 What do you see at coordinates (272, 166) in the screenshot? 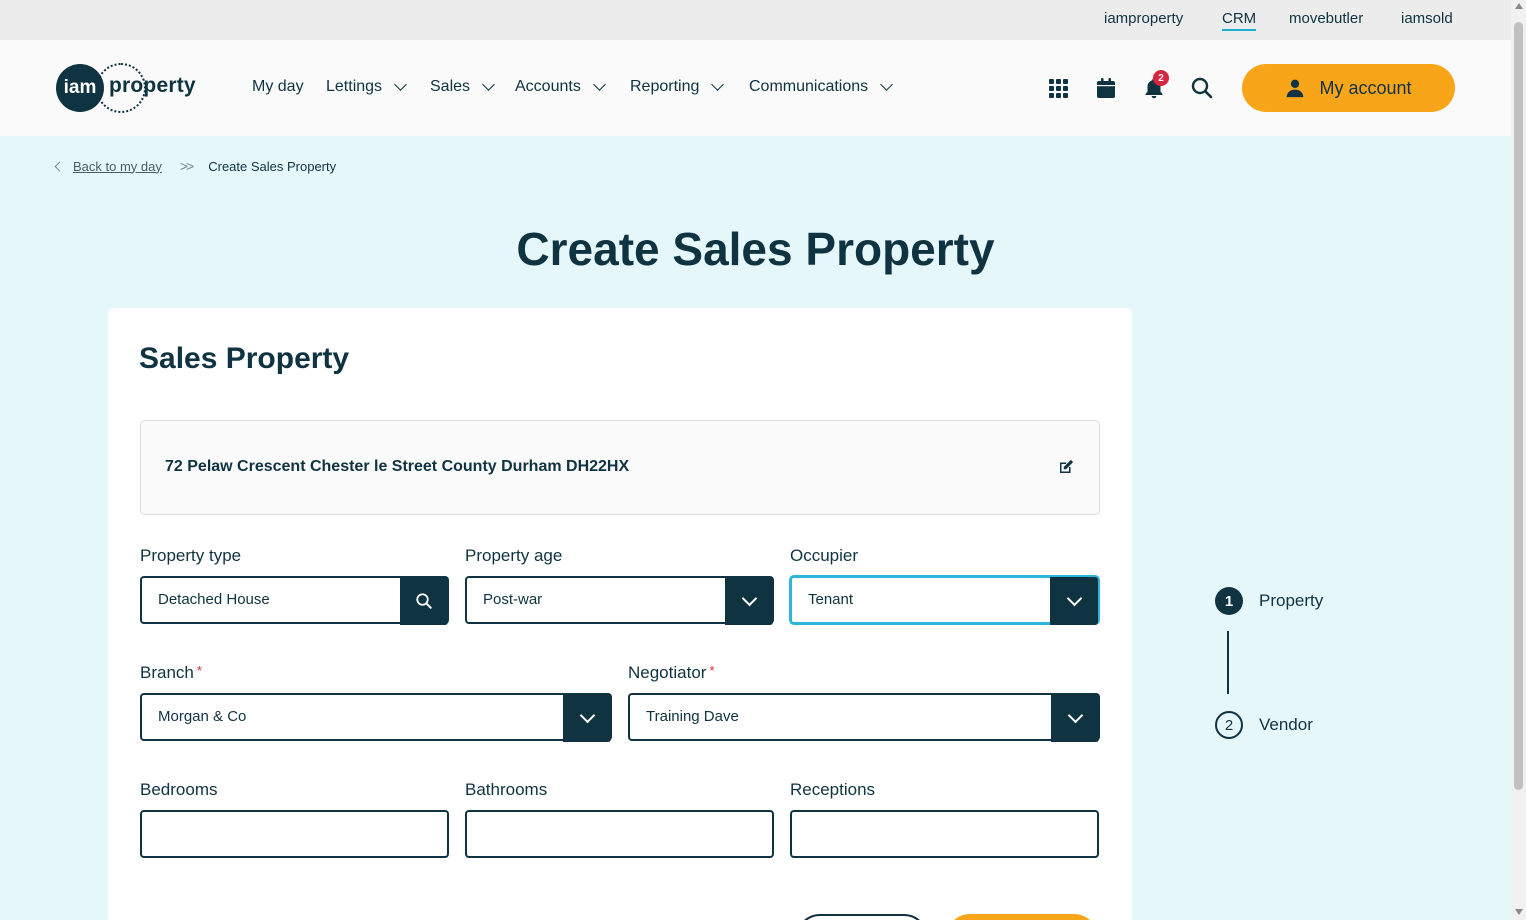
I see `breadcrumb-current: Create Sales Property` at bounding box center [272, 166].